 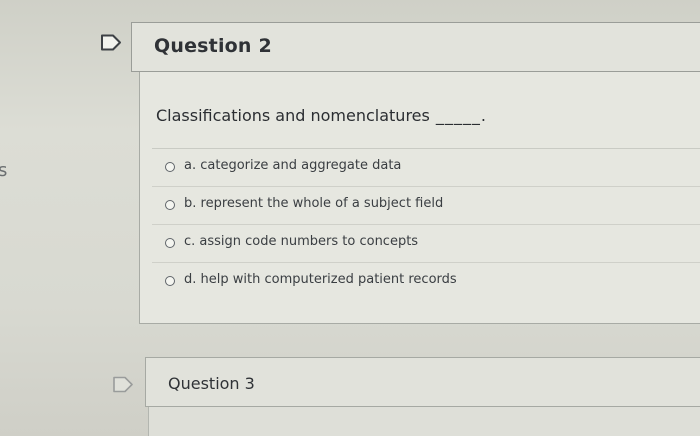 I want to click on question-2-blank: _____., so click(x=461, y=115).